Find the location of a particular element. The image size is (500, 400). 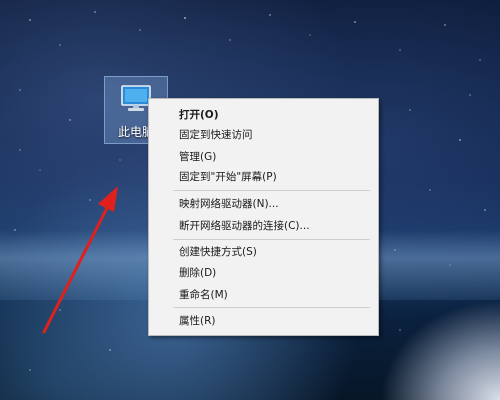

menu-item-open: 打开(O) is located at coordinates (263, 115).